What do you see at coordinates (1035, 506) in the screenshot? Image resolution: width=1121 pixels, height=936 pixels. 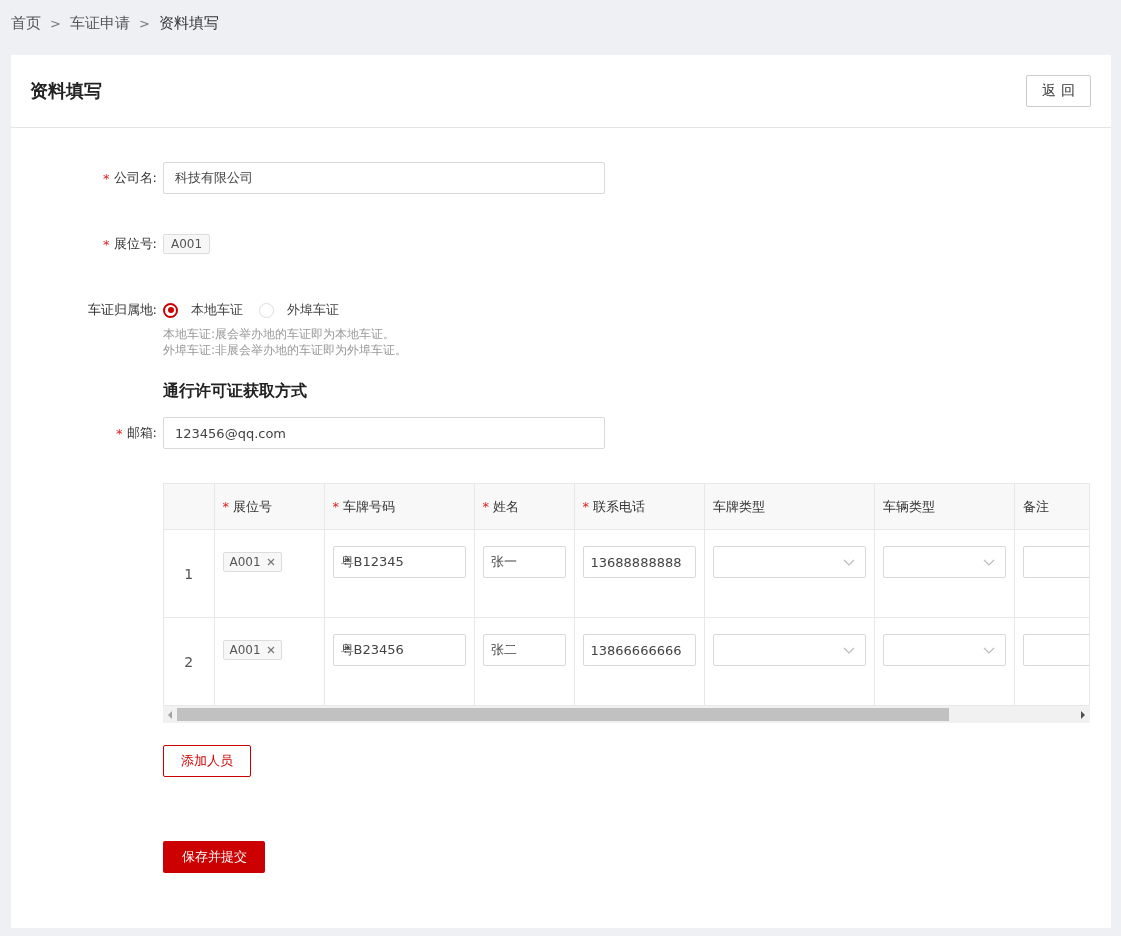 I see `column-header: 备注` at bounding box center [1035, 506].